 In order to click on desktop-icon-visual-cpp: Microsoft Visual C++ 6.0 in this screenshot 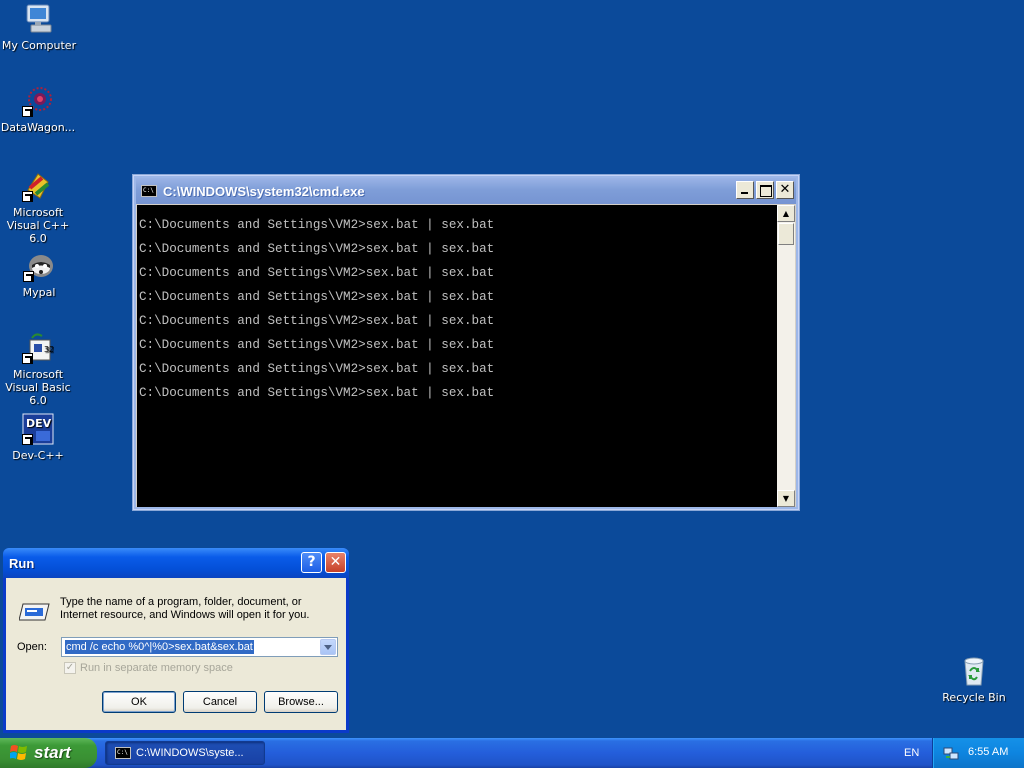, I will do `click(39, 207)`.